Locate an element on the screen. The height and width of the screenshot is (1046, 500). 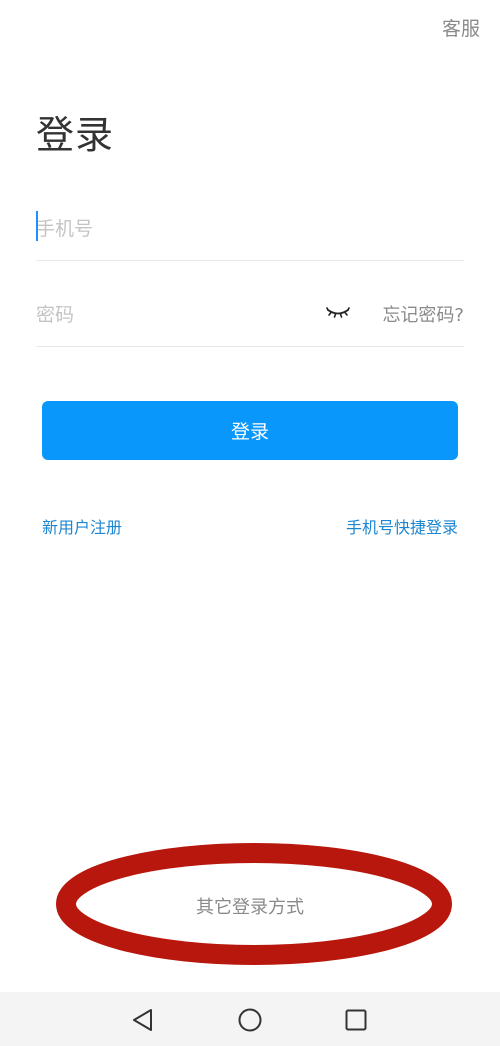
forgot-password-link: 忘记密码? is located at coordinates (423, 314).